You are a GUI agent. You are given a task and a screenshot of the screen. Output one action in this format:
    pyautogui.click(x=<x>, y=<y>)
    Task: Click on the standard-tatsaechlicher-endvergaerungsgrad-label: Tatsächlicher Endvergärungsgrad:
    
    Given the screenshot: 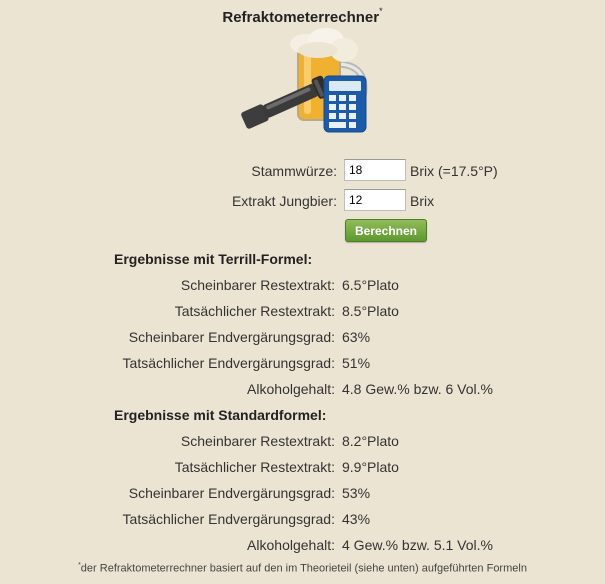 What is the action you would take?
    pyautogui.click(x=228, y=519)
    